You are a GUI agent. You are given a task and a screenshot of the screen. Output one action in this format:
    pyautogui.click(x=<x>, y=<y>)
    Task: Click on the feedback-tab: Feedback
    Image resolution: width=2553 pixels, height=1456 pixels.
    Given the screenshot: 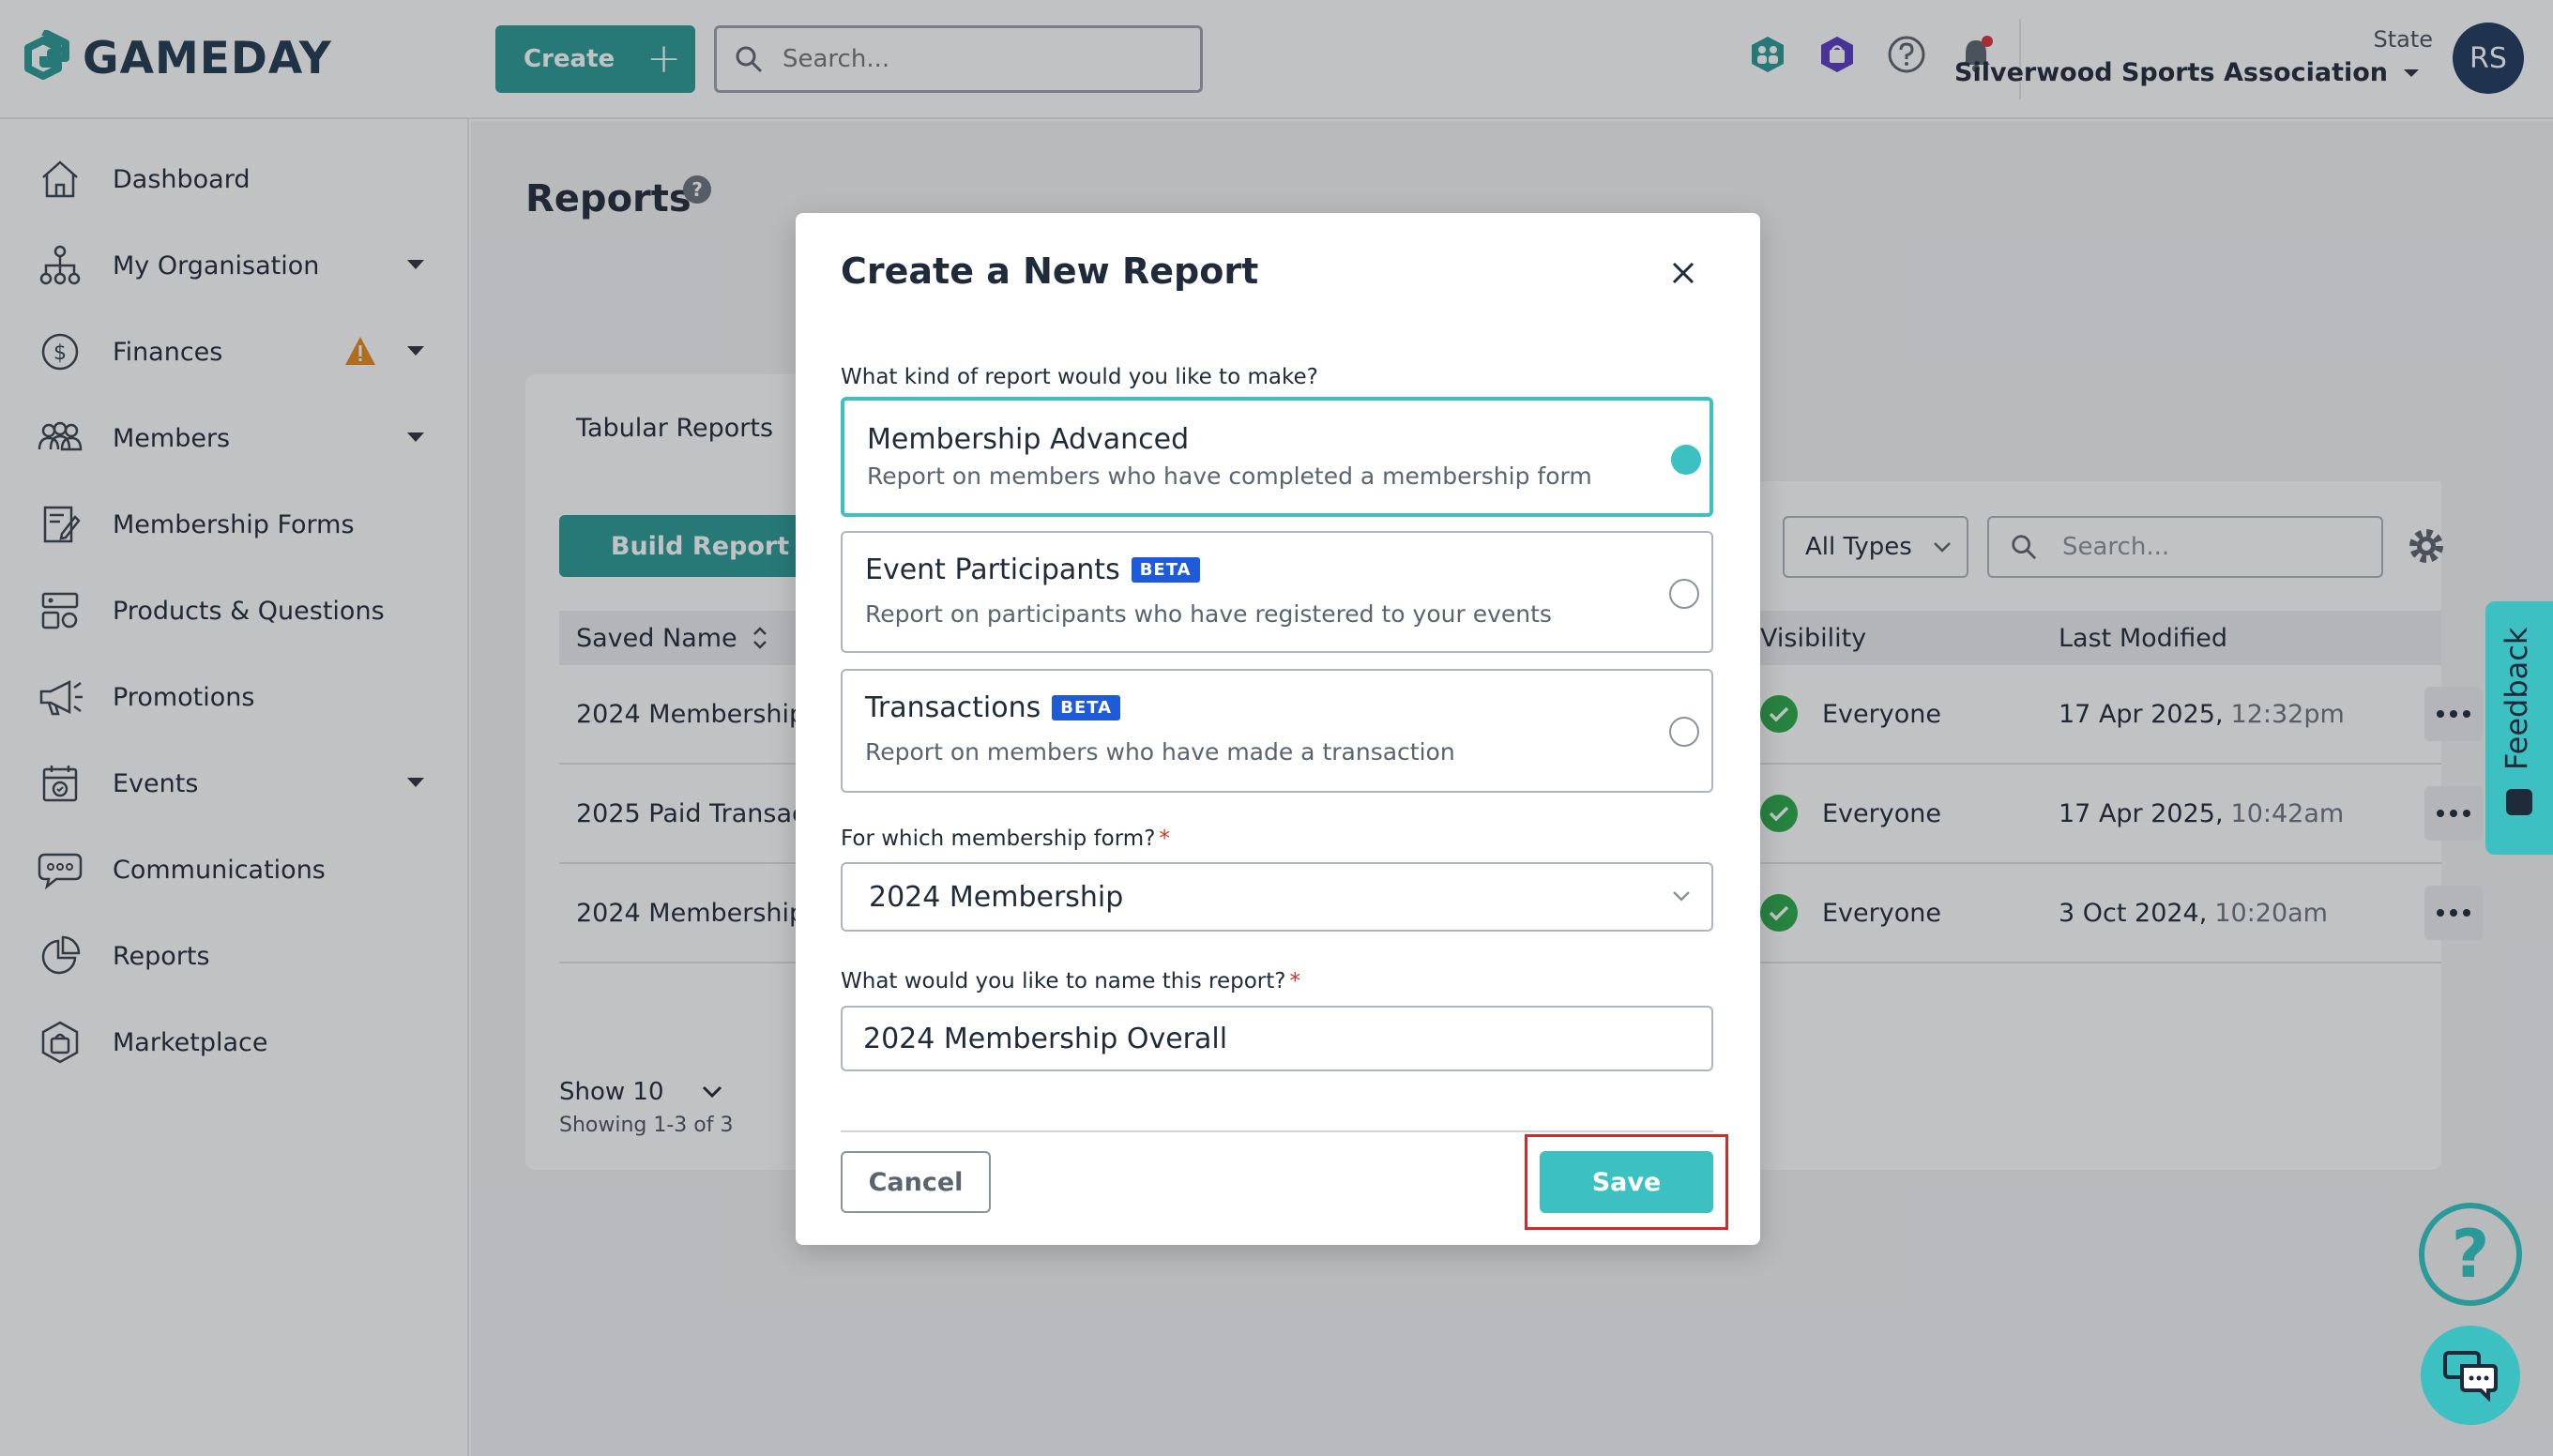 What is the action you would take?
    pyautogui.click(x=2519, y=728)
    